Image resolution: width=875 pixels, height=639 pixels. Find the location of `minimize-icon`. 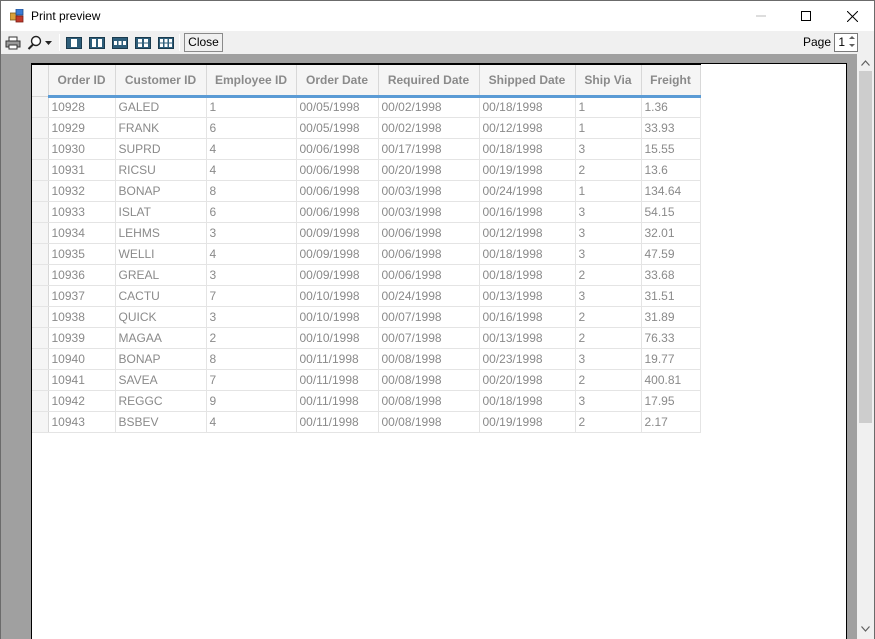

minimize-icon is located at coordinates (761, 16).